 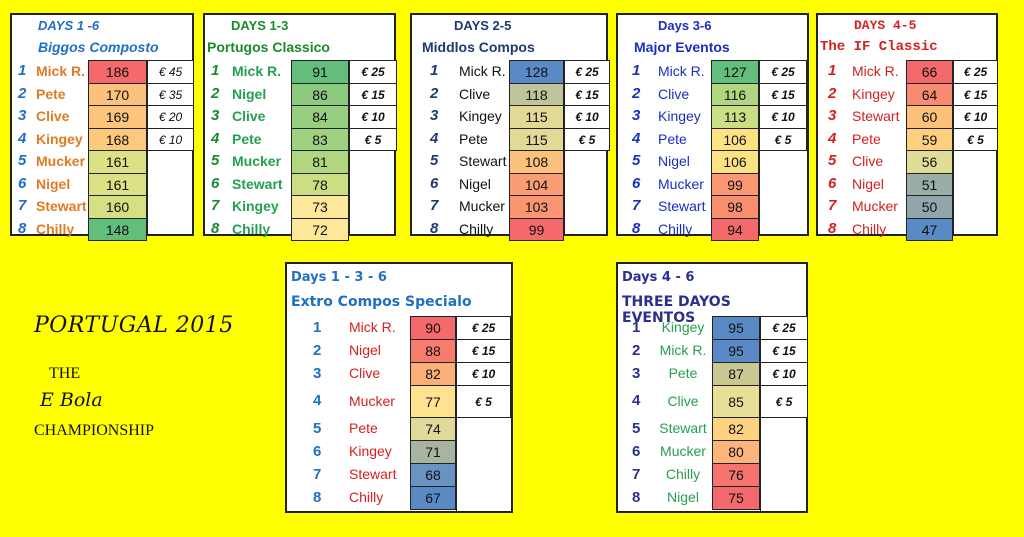 I want to click on table-row: 5 Mucker 81, so click(x=299, y=162).